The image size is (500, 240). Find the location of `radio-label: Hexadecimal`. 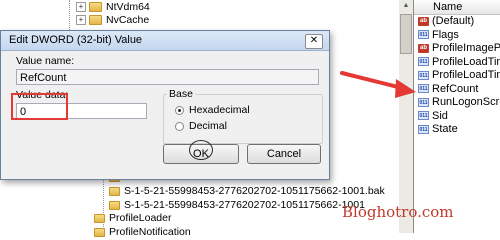

radio-label: Hexadecimal is located at coordinates (219, 110).